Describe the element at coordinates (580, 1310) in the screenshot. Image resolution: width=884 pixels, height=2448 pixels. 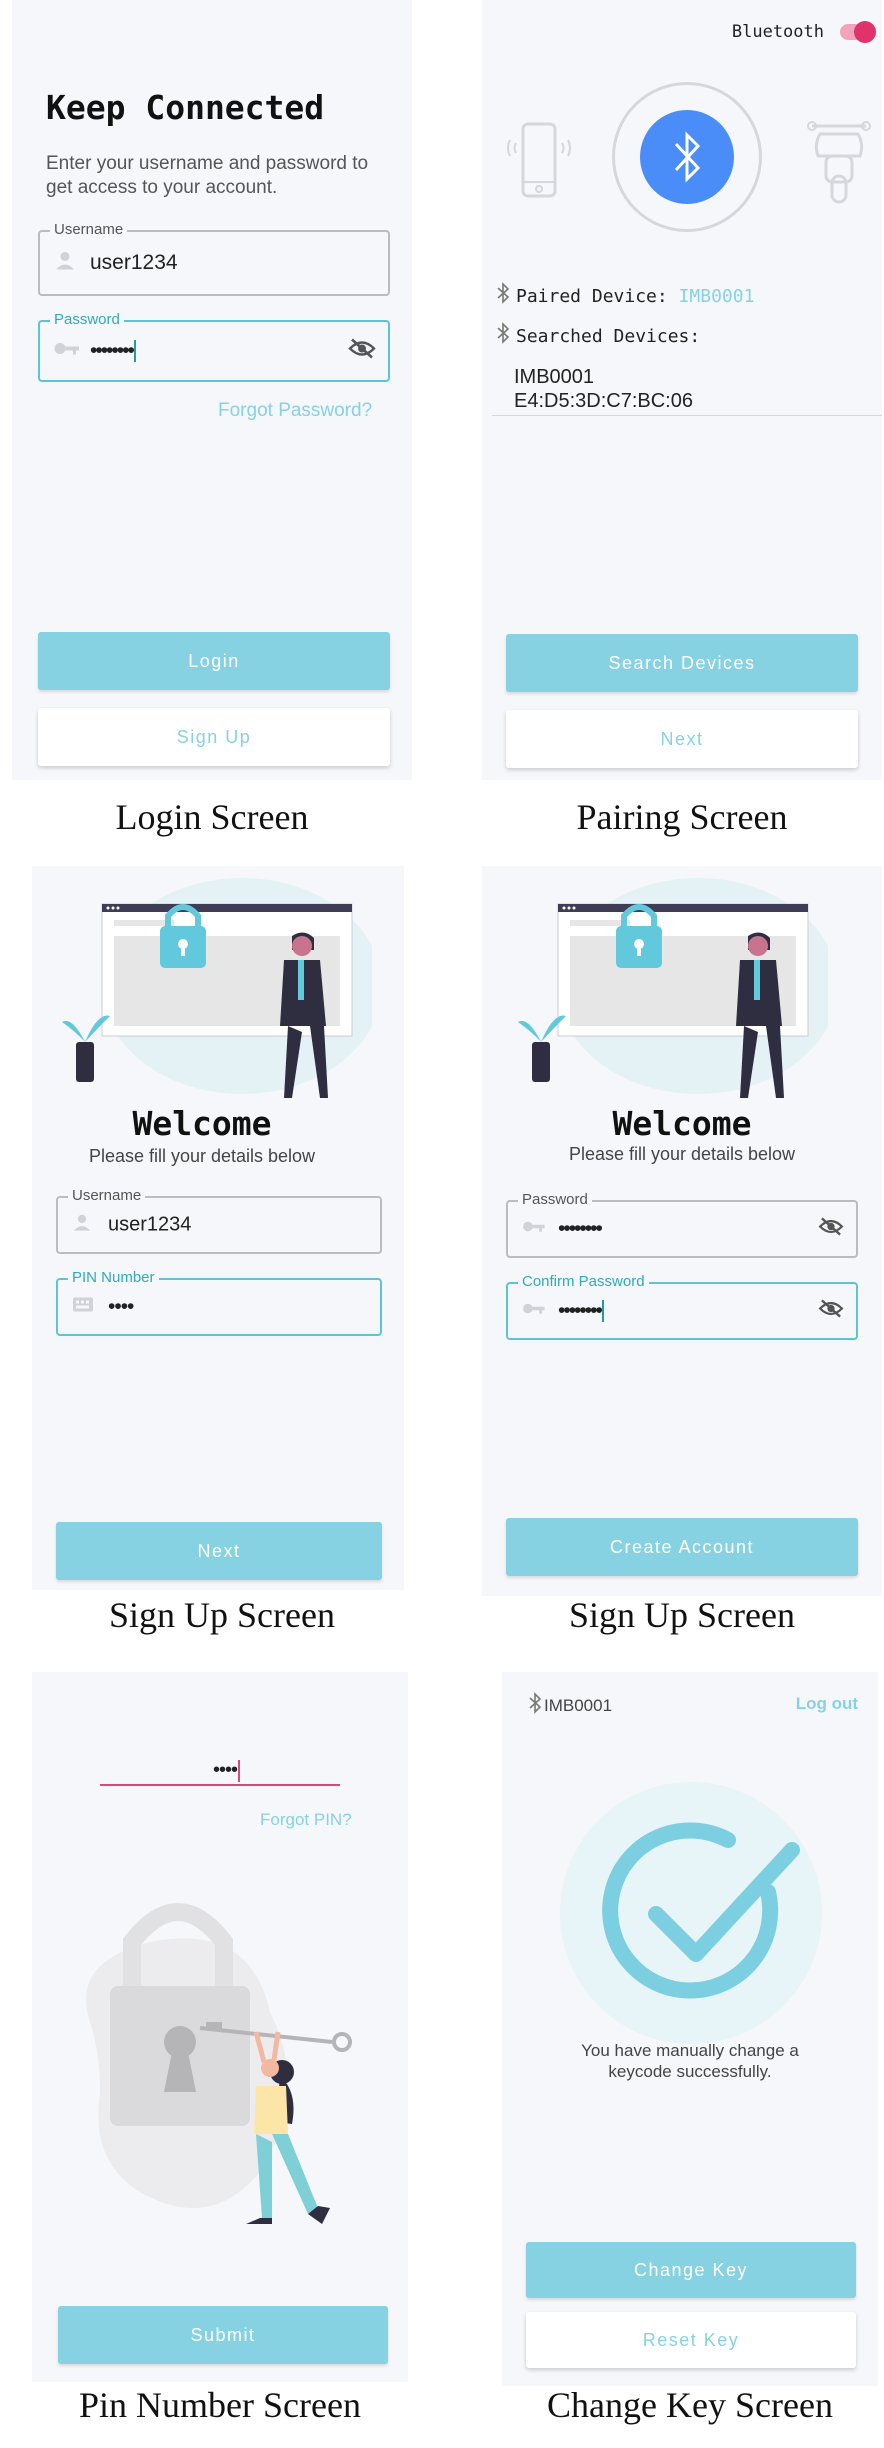
I see `confirm-password-value: ••••••••` at that location.